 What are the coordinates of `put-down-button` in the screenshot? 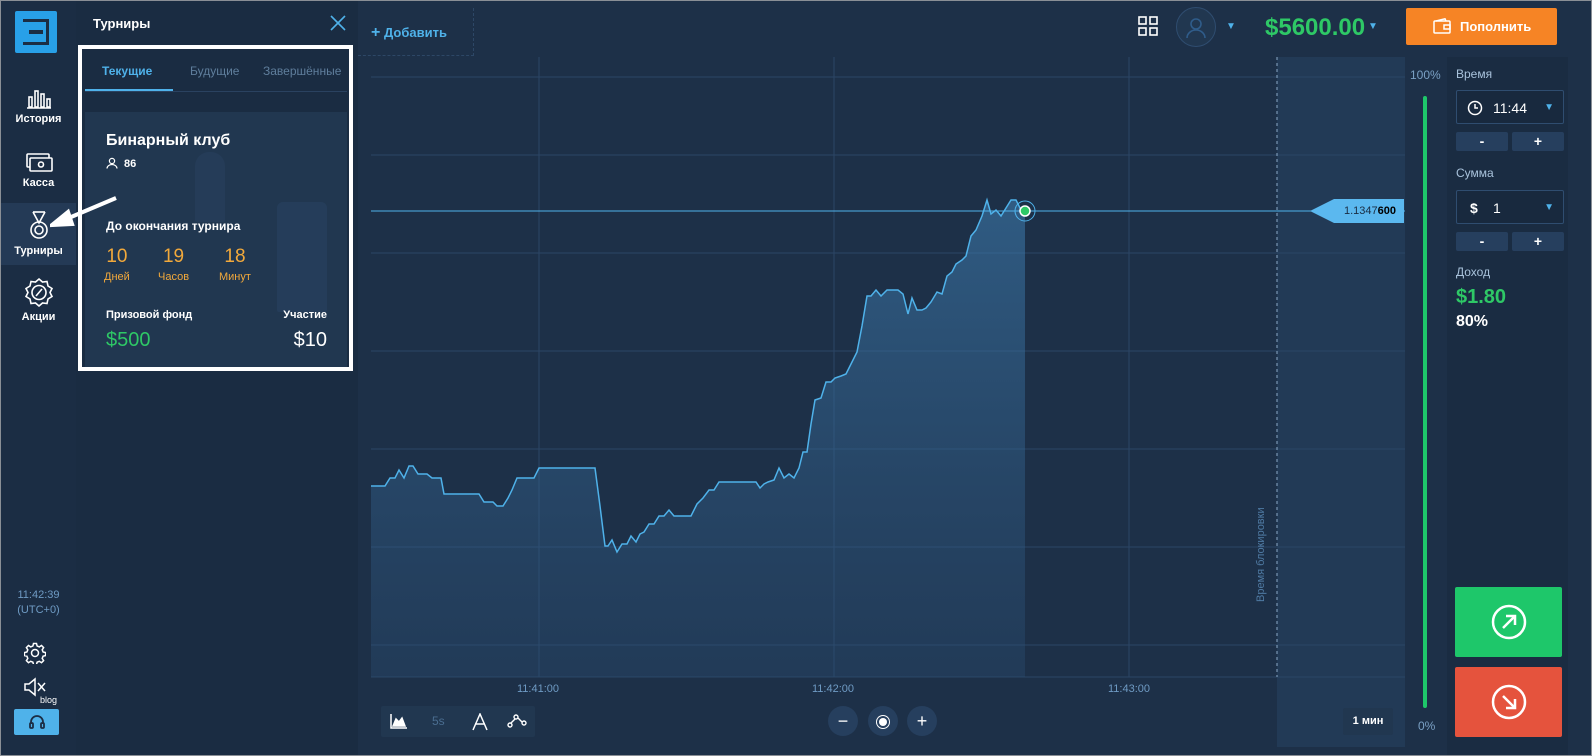 It's located at (1508, 702).